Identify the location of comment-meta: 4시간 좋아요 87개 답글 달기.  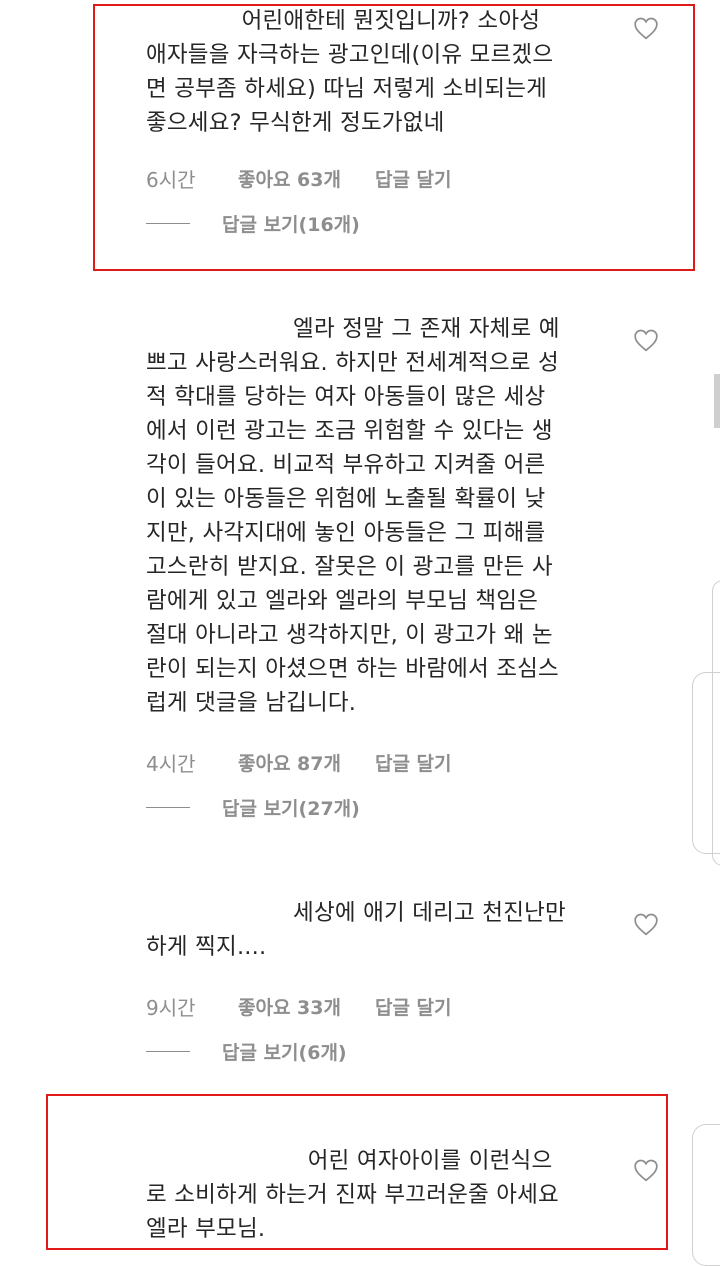
(299, 762).